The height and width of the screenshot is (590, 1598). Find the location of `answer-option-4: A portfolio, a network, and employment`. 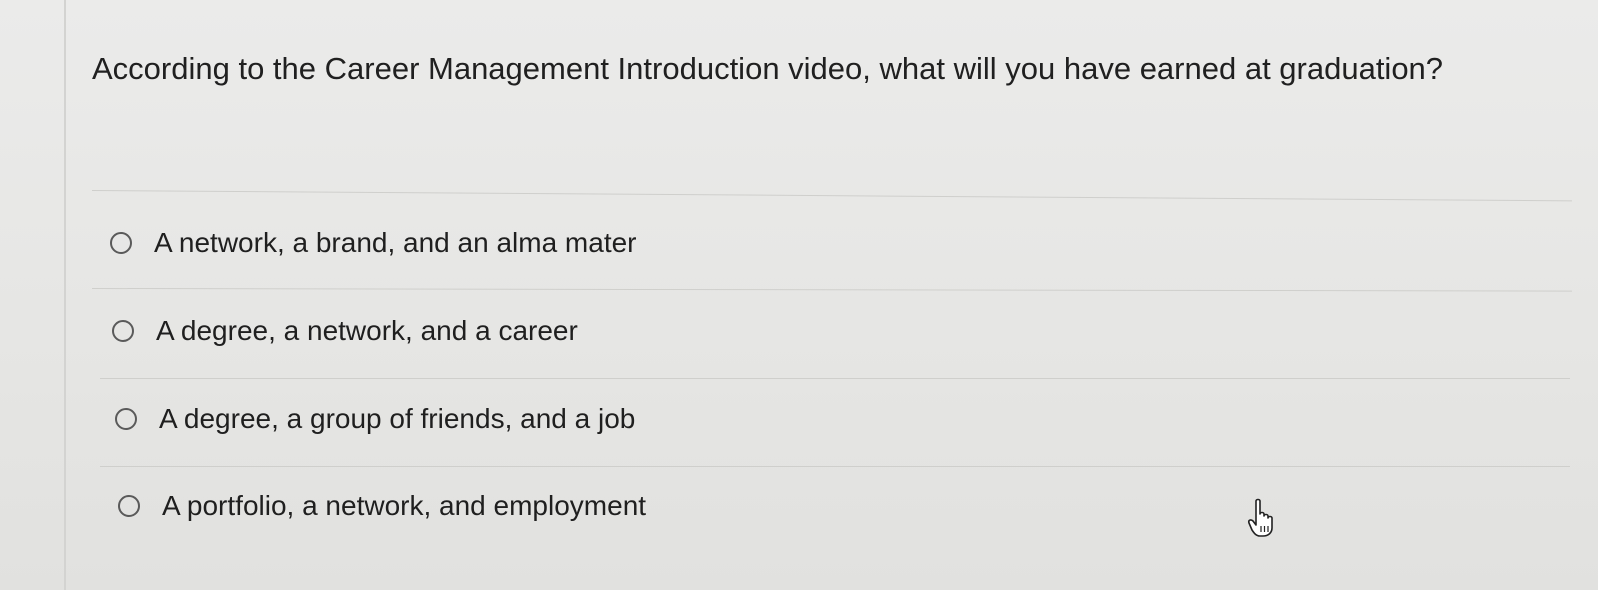

answer-option-4: A portfolio, a network, and employment is located at coordinates (382, 506).